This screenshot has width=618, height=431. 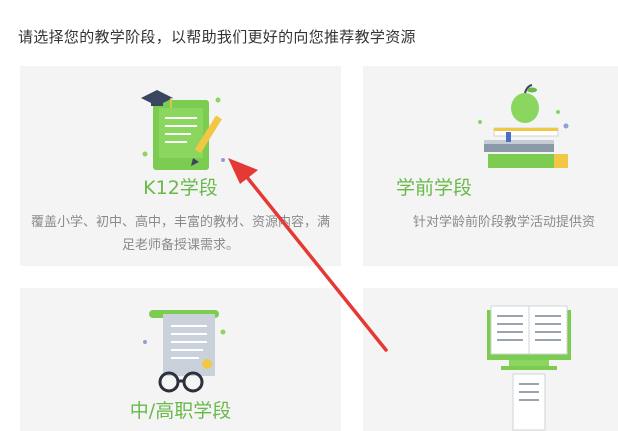 I want to click on page-heading: 请选择您的教学阶段，以帮助我们更好的向您推荐教学资源, so click(x=217, y=37).